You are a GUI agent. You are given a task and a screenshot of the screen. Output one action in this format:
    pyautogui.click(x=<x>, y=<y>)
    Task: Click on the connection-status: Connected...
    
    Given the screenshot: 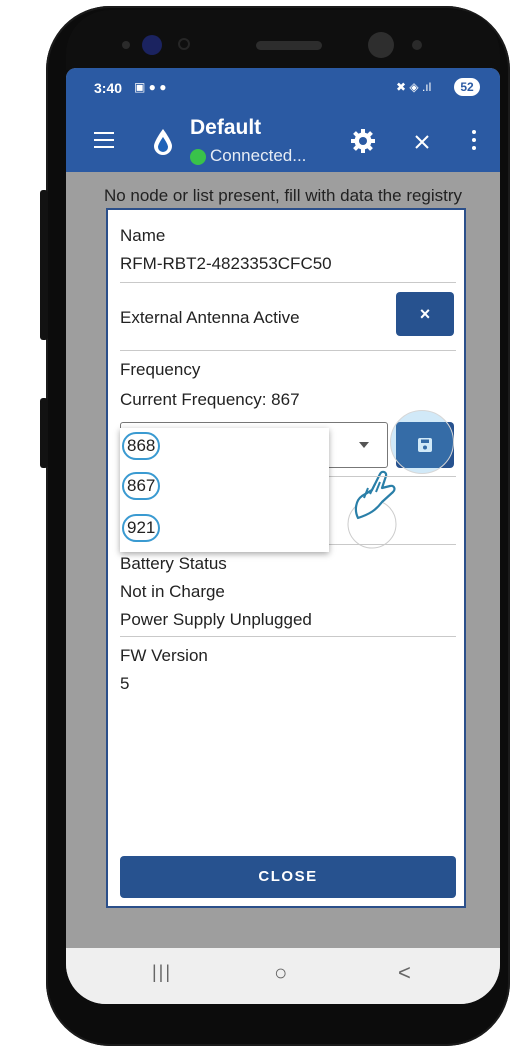 What is the action you would take?
    pyautogui.click(x=258, y=155)
    